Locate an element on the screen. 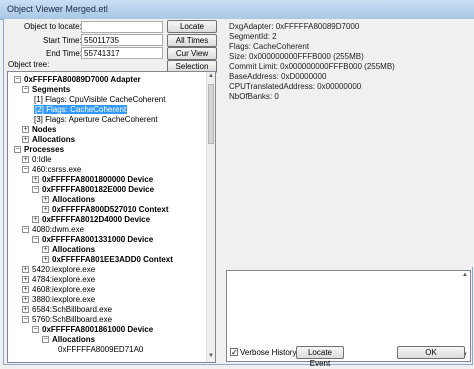 This screenshot has height=369, width=474. detail-line: BaseAddress: 0xD0000000 is located at coordinates (278, 76).